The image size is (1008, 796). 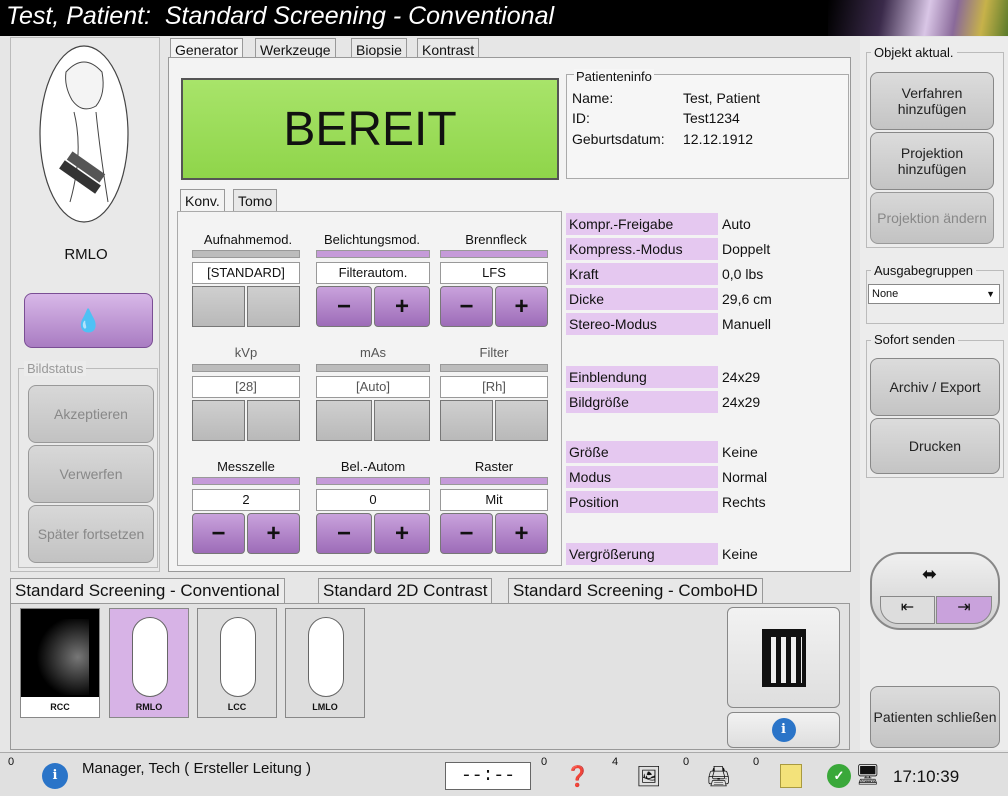 I want to click on raster-plus-button: +, so click(x=521, y=533).